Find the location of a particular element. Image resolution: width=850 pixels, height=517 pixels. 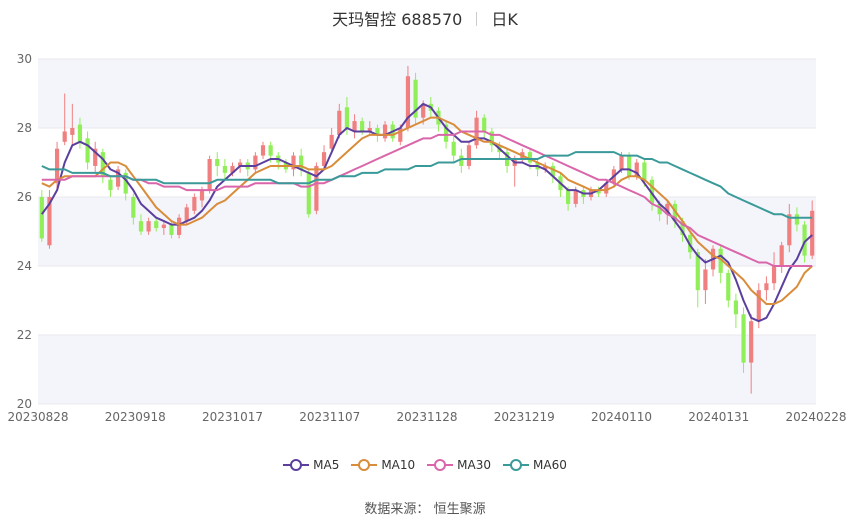

source-label: 数据来源： is located at coordinates (397, 509).